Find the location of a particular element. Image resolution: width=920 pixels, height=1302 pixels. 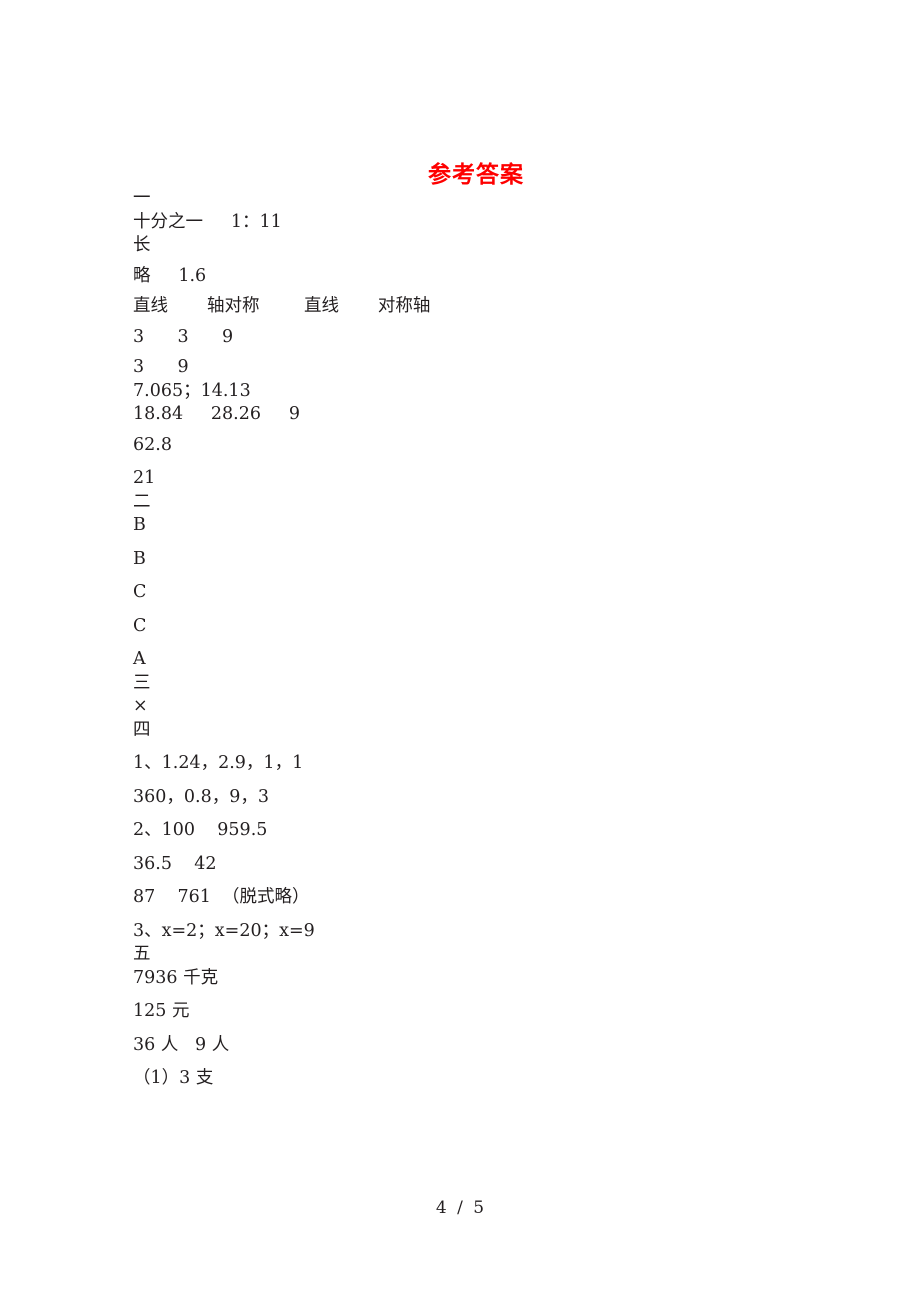

footer-total-pages: 5 is located at coordinates (479, 1208).